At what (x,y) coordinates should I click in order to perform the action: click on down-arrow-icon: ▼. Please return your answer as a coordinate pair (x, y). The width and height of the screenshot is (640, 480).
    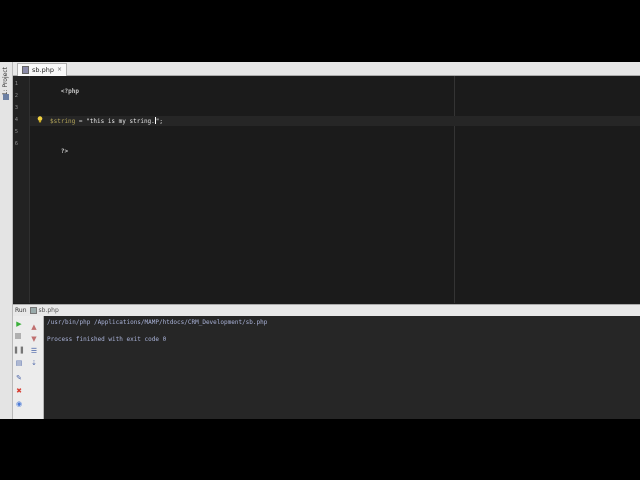
    Looking at the image, I should click on (34, 339).